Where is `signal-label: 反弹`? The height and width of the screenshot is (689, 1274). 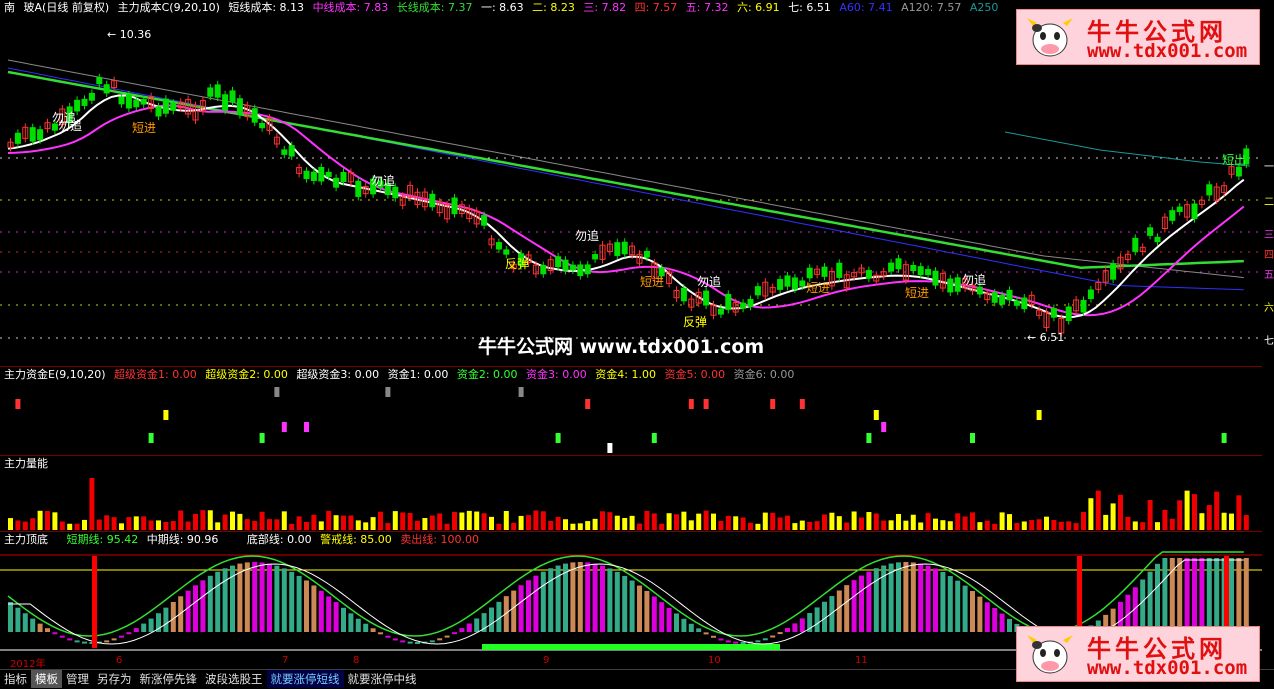
signal-label: 反弹 is located at coordinates (517, 264).